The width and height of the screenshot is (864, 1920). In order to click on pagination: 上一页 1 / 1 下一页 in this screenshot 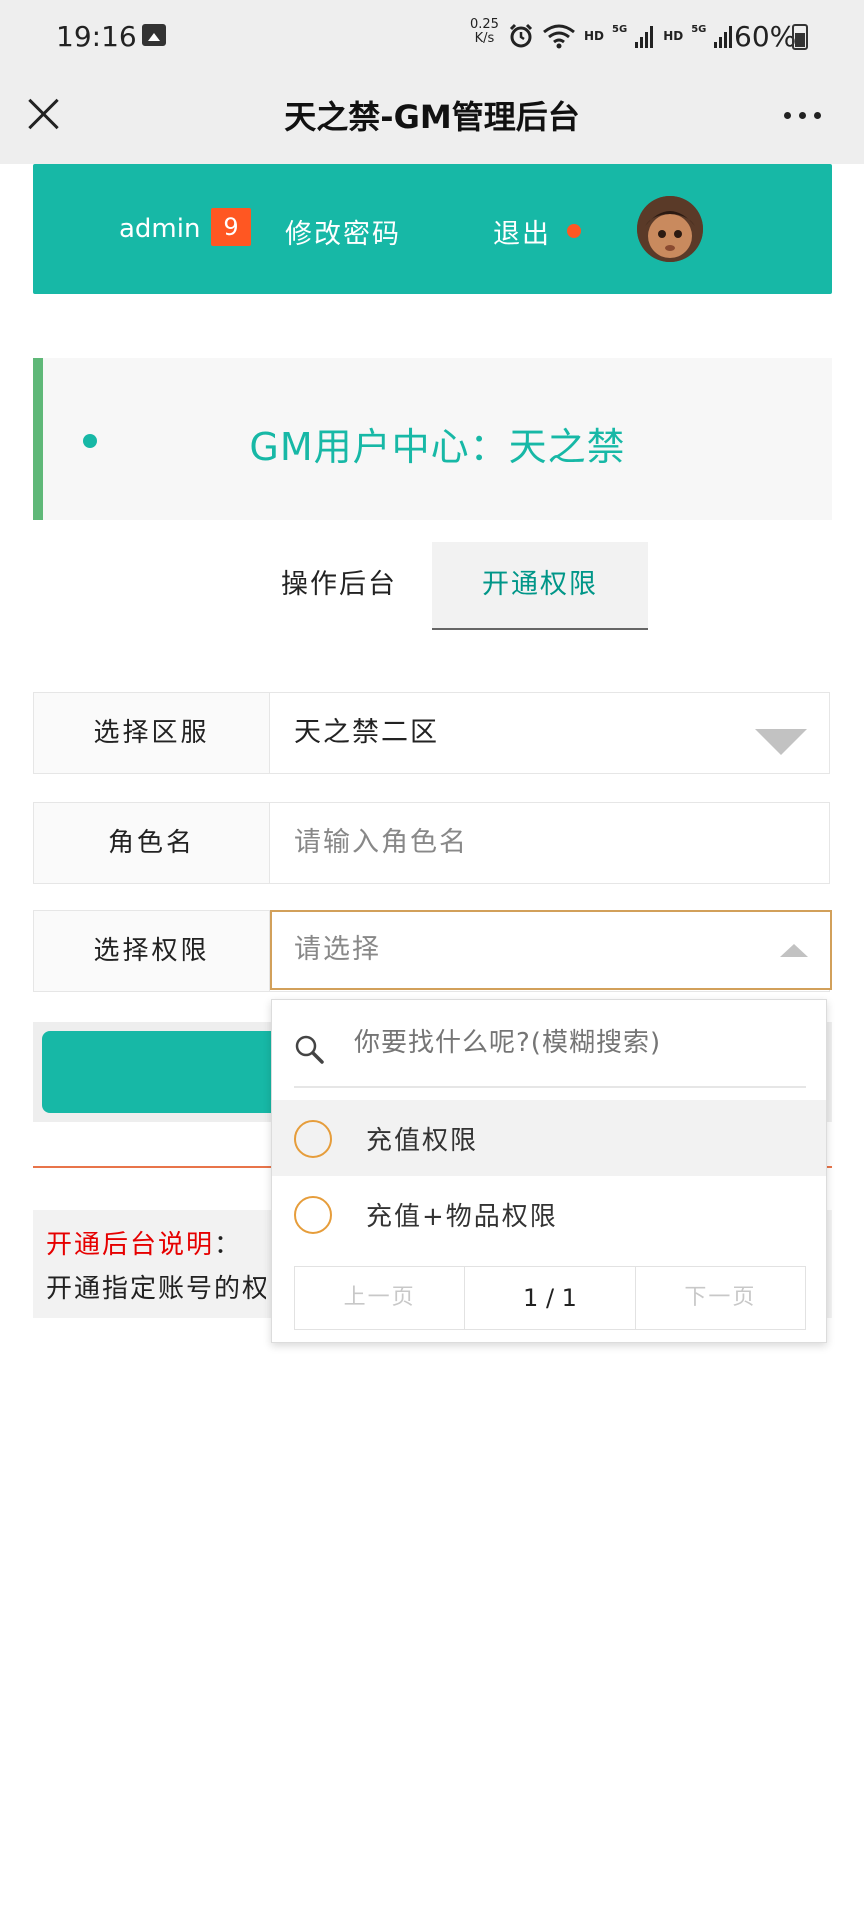, I will do `click(550, 1298)`.